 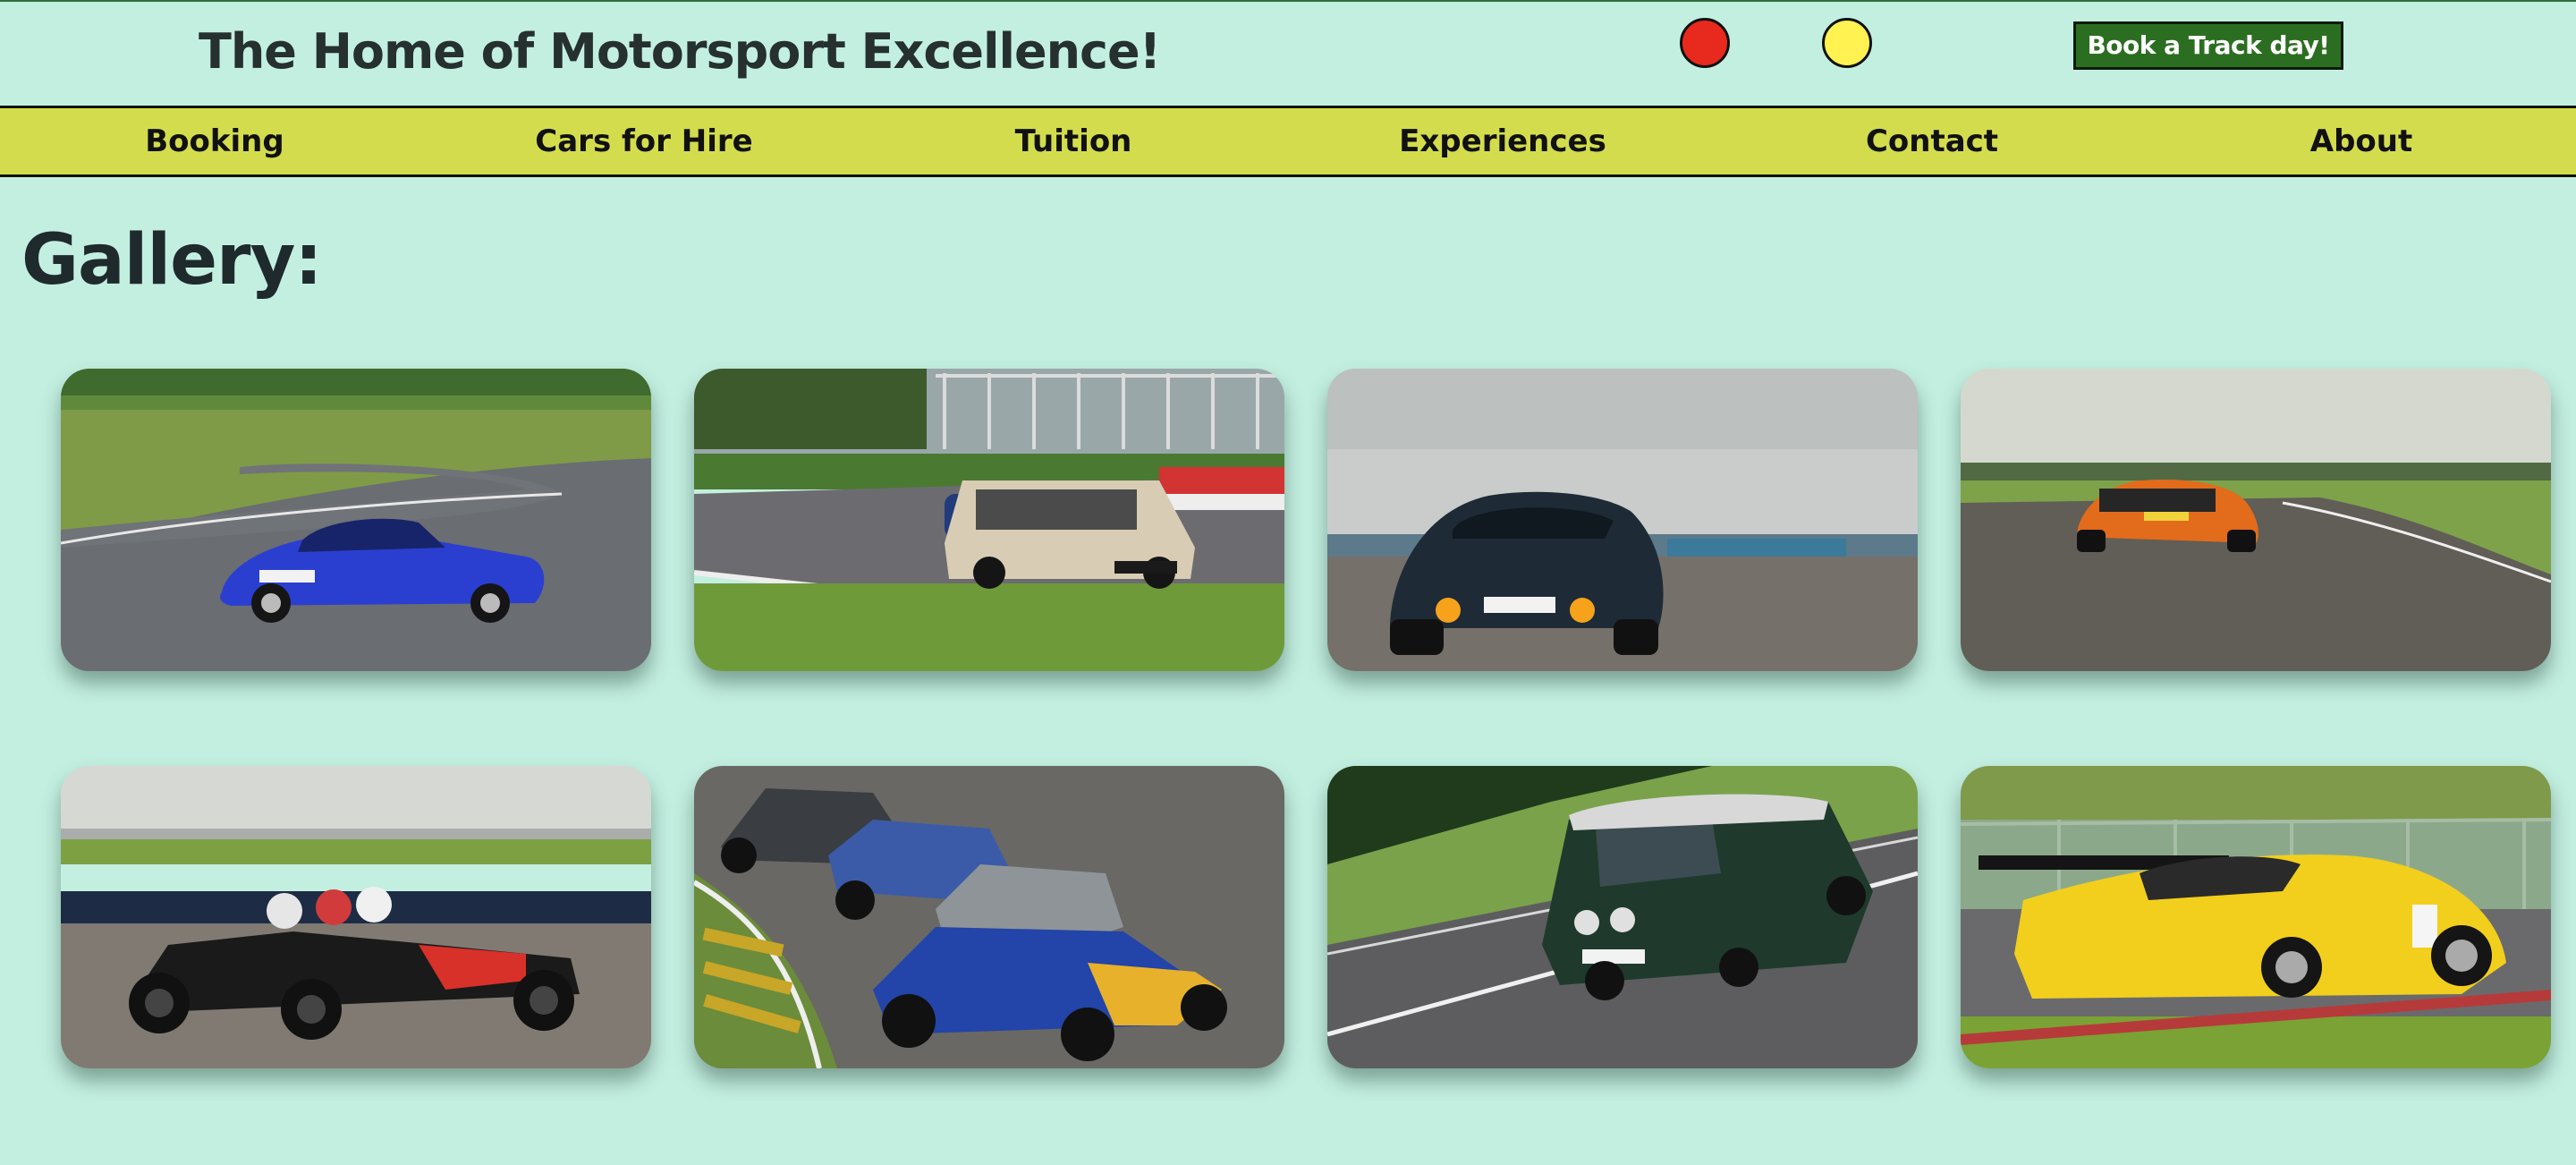 What do you see at coordinates (214, 141) in the screenshot?
I see `nav-item-booking: Booking` at bounding box center [214, 141].